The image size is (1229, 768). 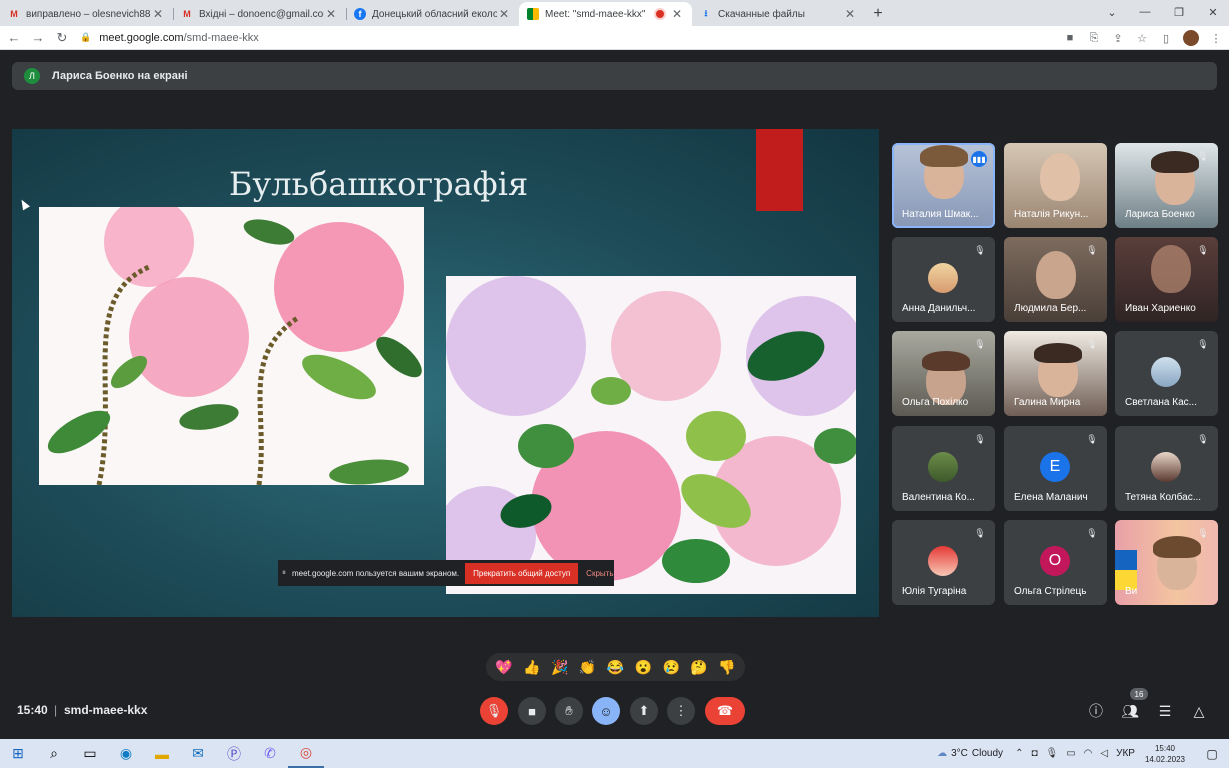 What do you see at coordinates (1055, 373) in the screenshot?
I see `participant-tile: 🎙︎ Галина Мирна` at bounding box center [1055, 373].